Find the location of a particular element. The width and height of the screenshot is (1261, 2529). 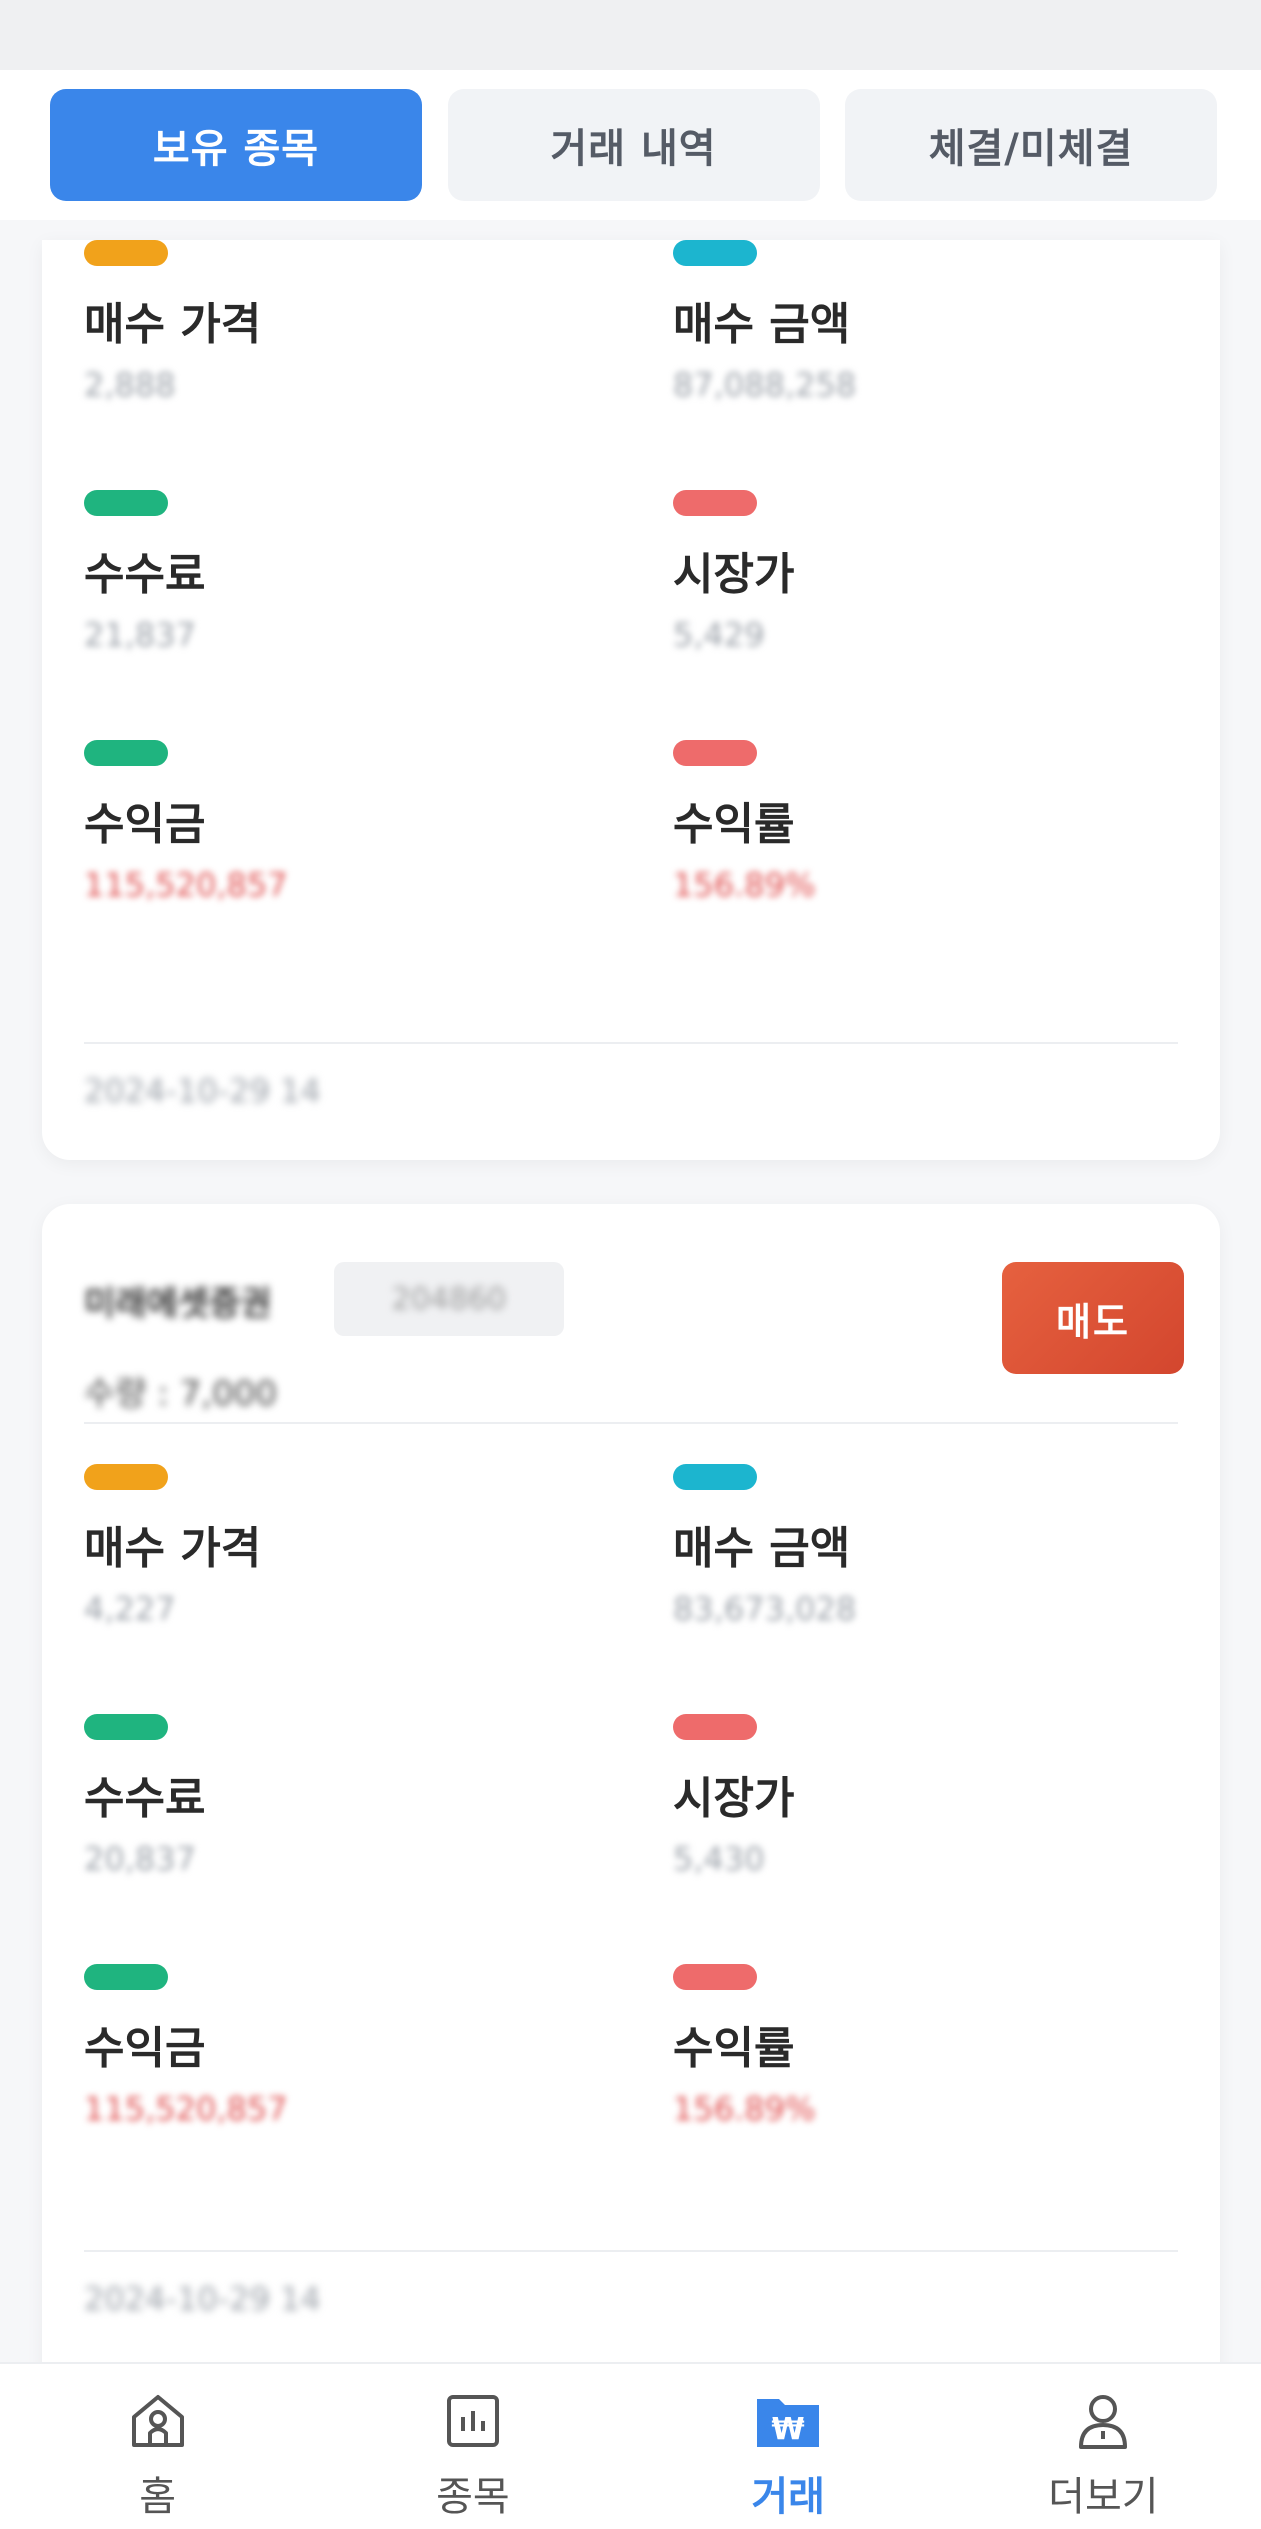

stock-code-badge: 204860 is located at coordinates (449, 1299).